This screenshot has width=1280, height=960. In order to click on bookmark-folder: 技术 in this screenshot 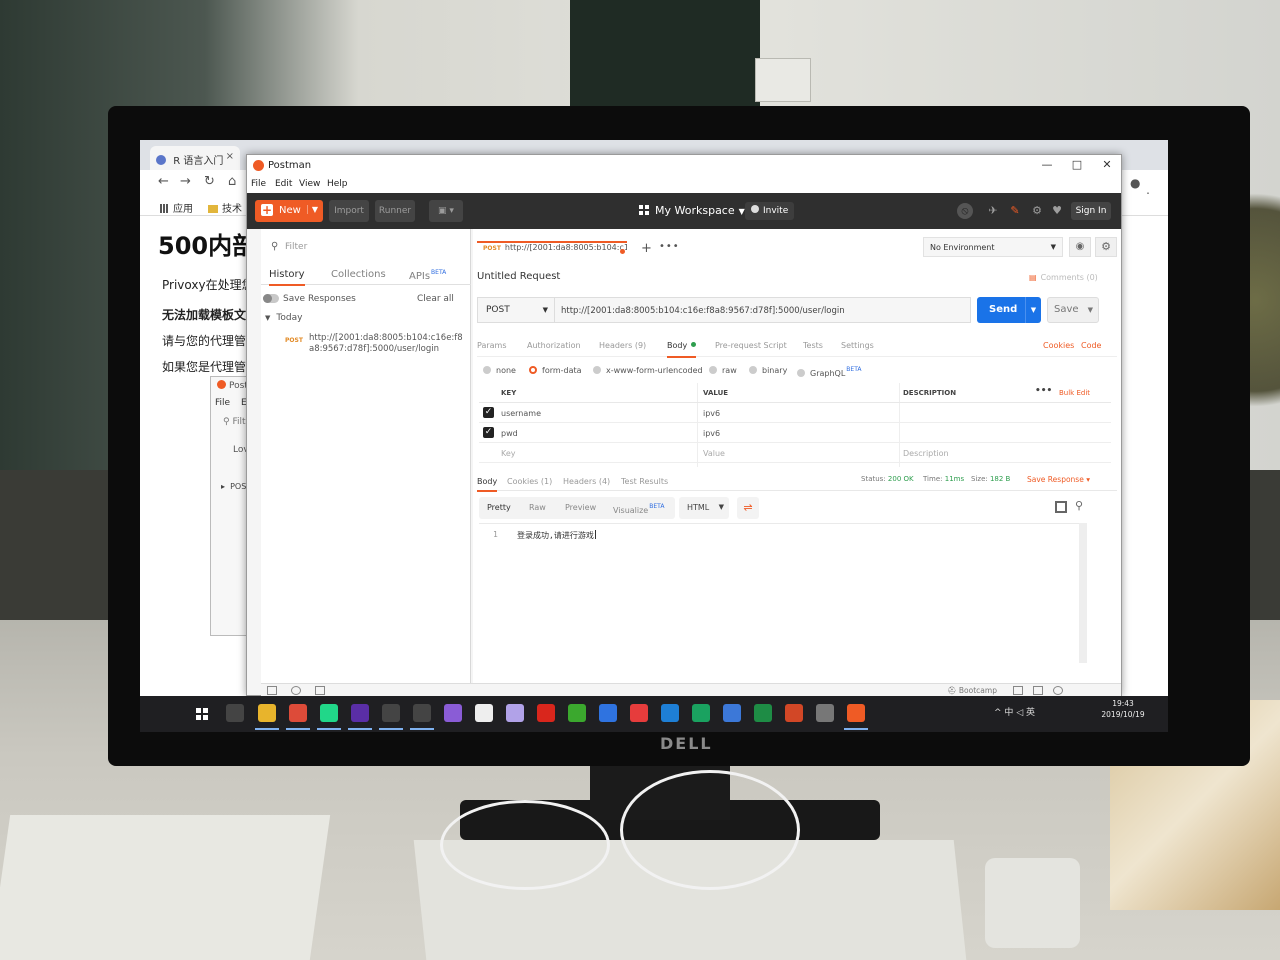, I will do `click(225, 207)`.